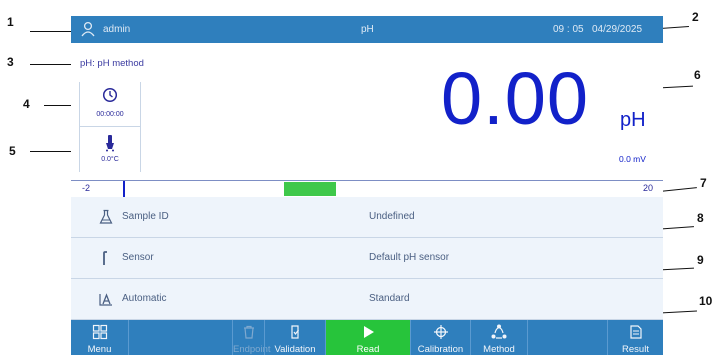  What do you see at coordinates (367, 189) in the screenshot?
I see `range-bar: -2 20` at bounding box center [367, 189].